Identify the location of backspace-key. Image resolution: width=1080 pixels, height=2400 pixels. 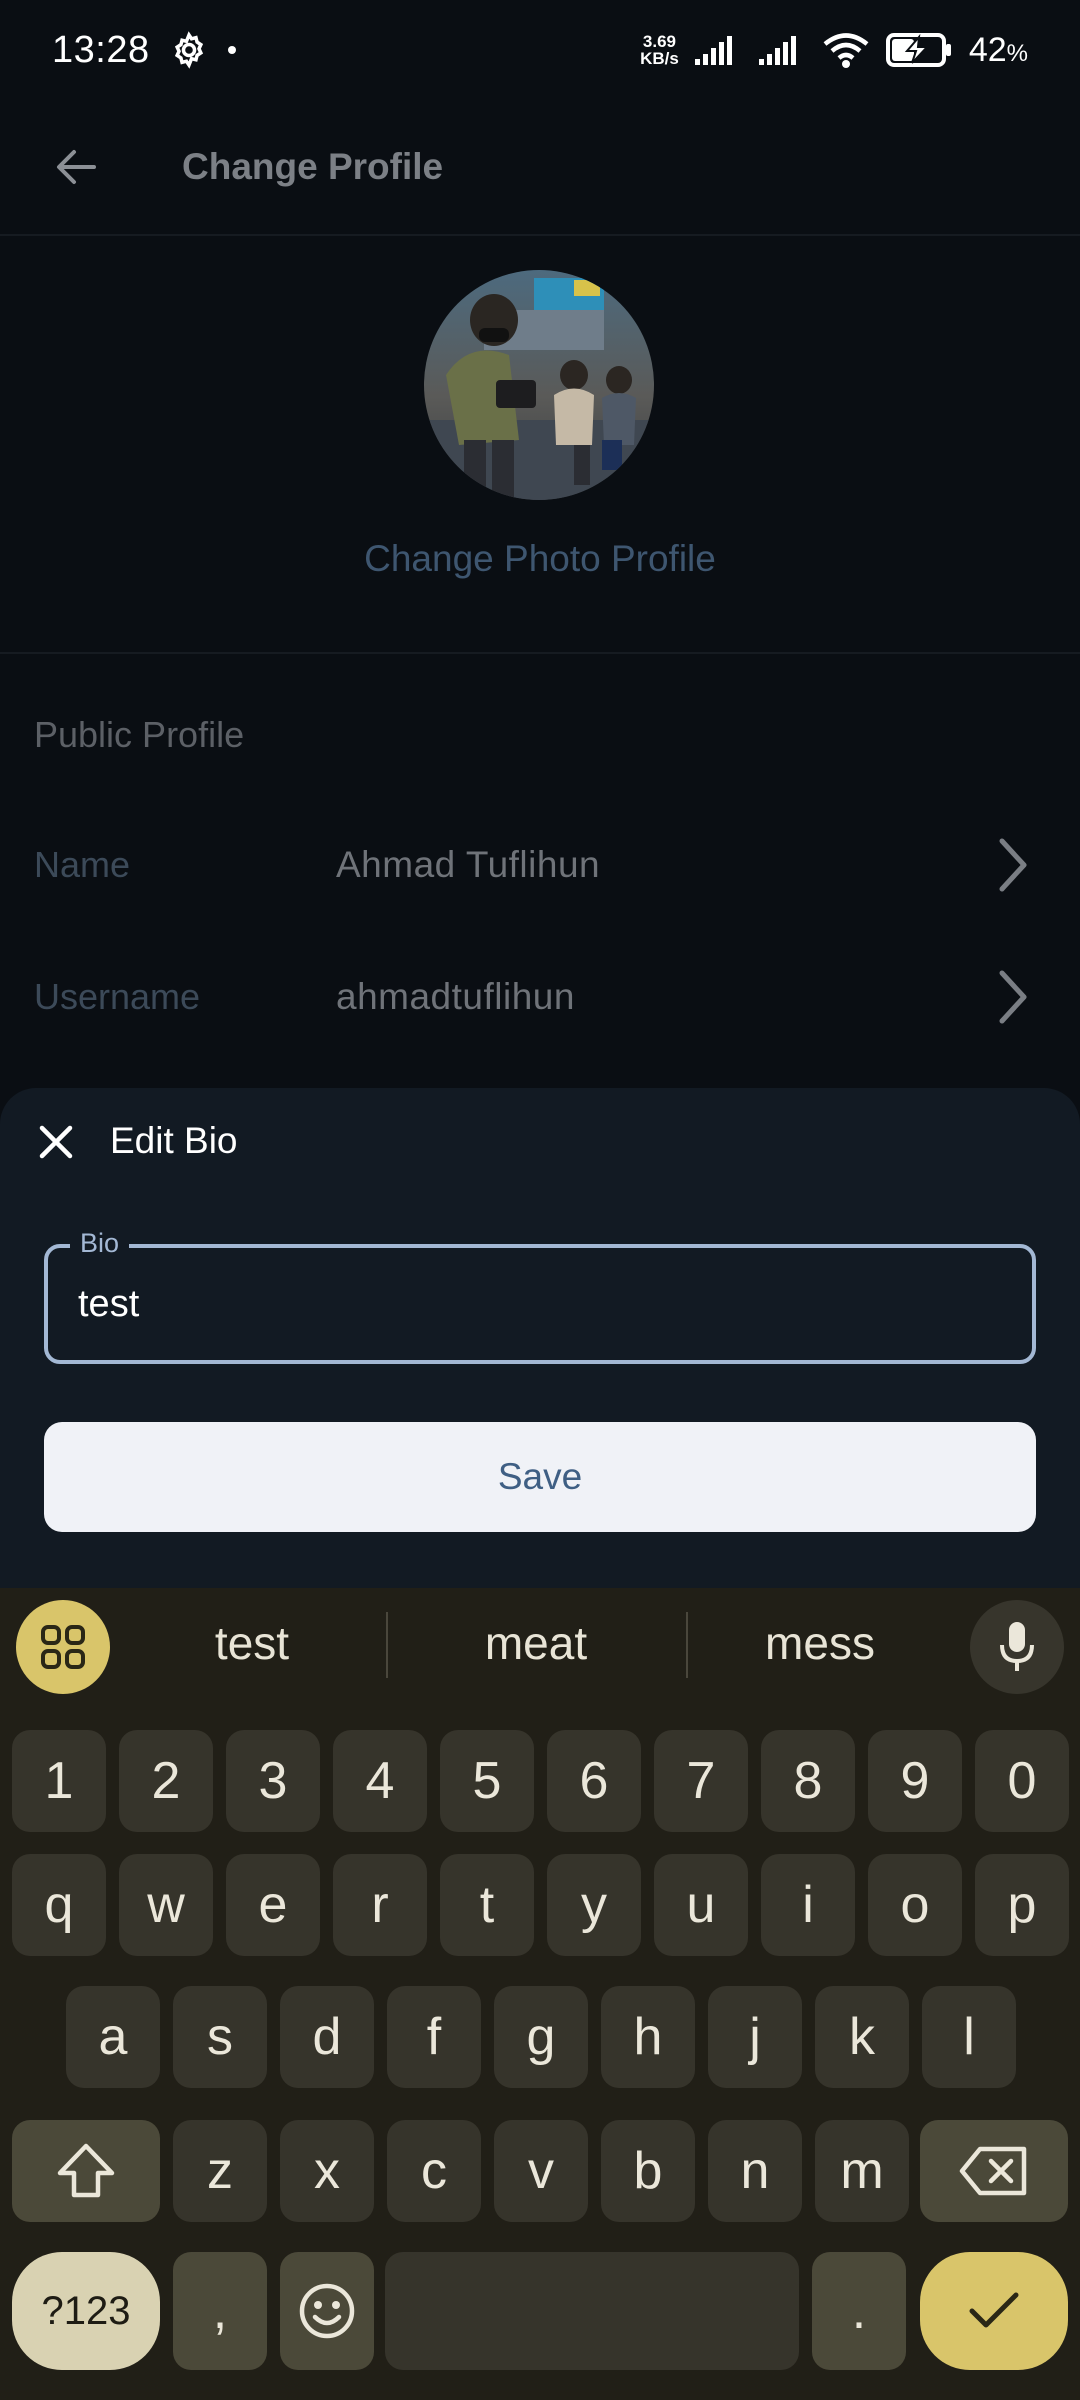
(994, 2171).